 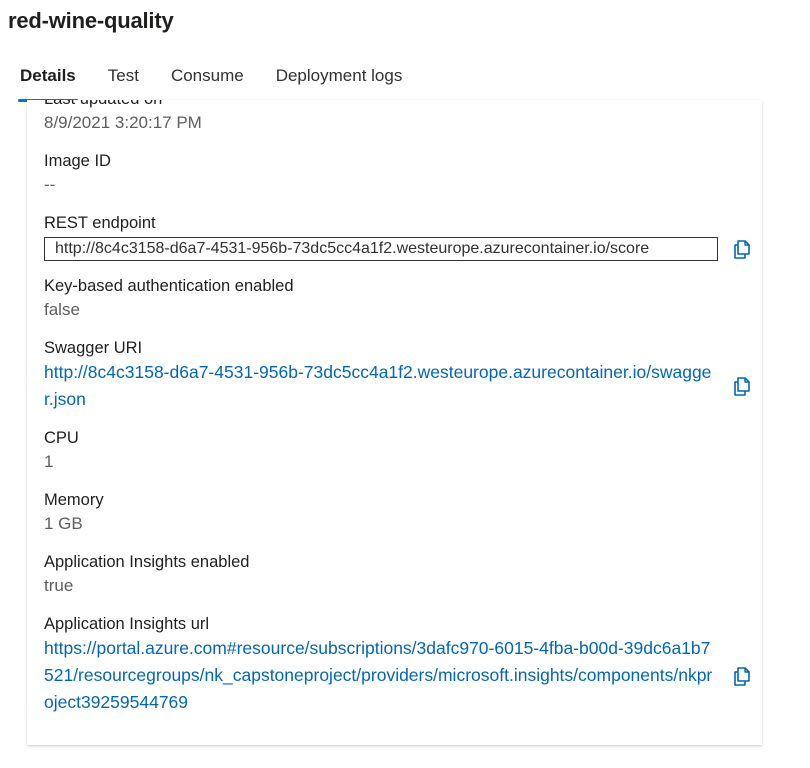 I want to click on app-insights-enabled-value: true, so click(x=59, y=585).